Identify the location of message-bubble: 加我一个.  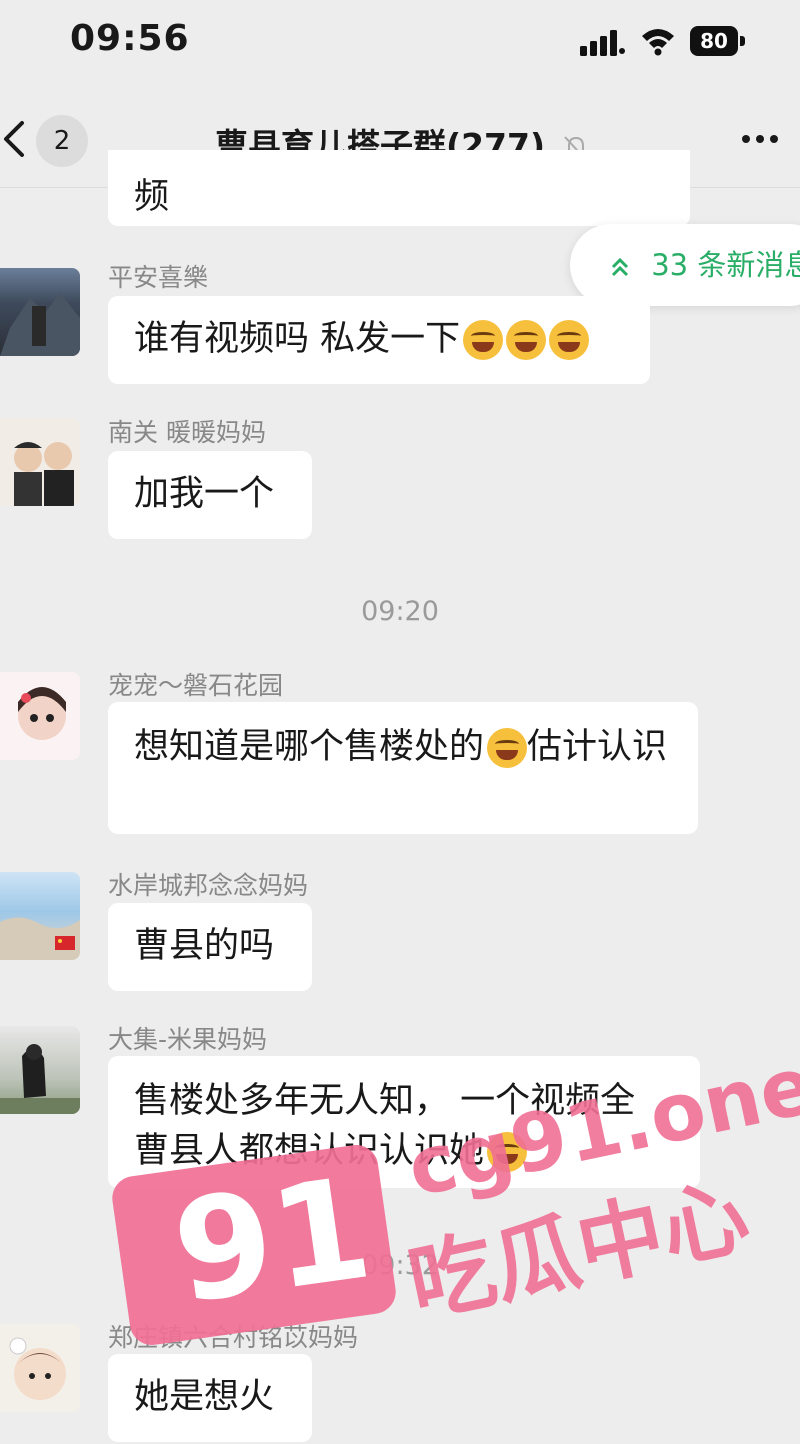
(210, 495).